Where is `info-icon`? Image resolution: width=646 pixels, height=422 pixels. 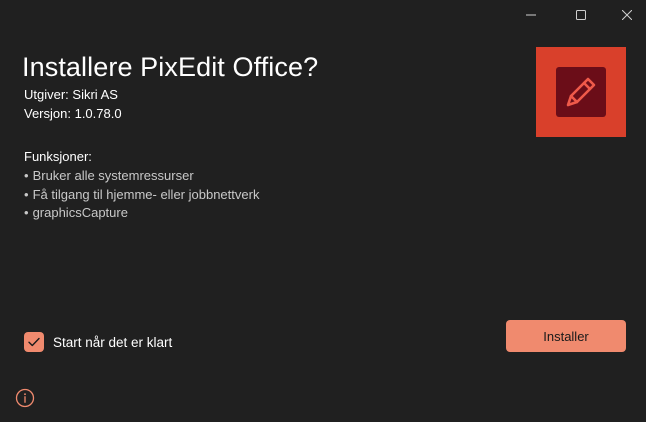 info-icon is located at coordinates (25, 398).